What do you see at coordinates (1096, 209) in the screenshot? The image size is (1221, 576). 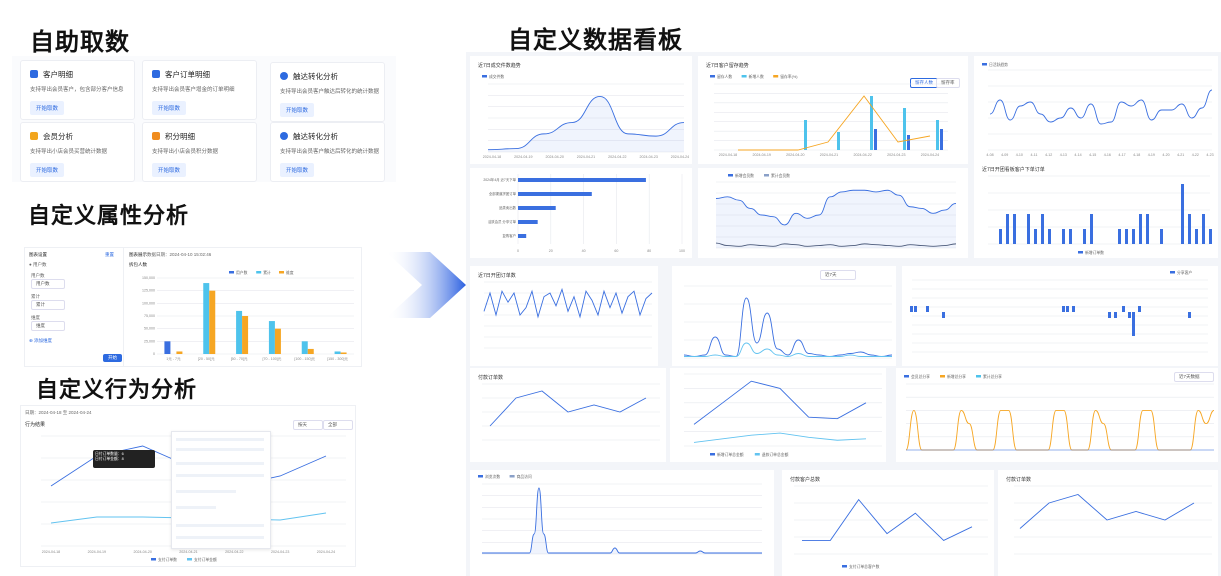 I see `panel-group-orders: 近7日开团看板客户下单订单 新增订单数` at bounding box center [1096, 209].